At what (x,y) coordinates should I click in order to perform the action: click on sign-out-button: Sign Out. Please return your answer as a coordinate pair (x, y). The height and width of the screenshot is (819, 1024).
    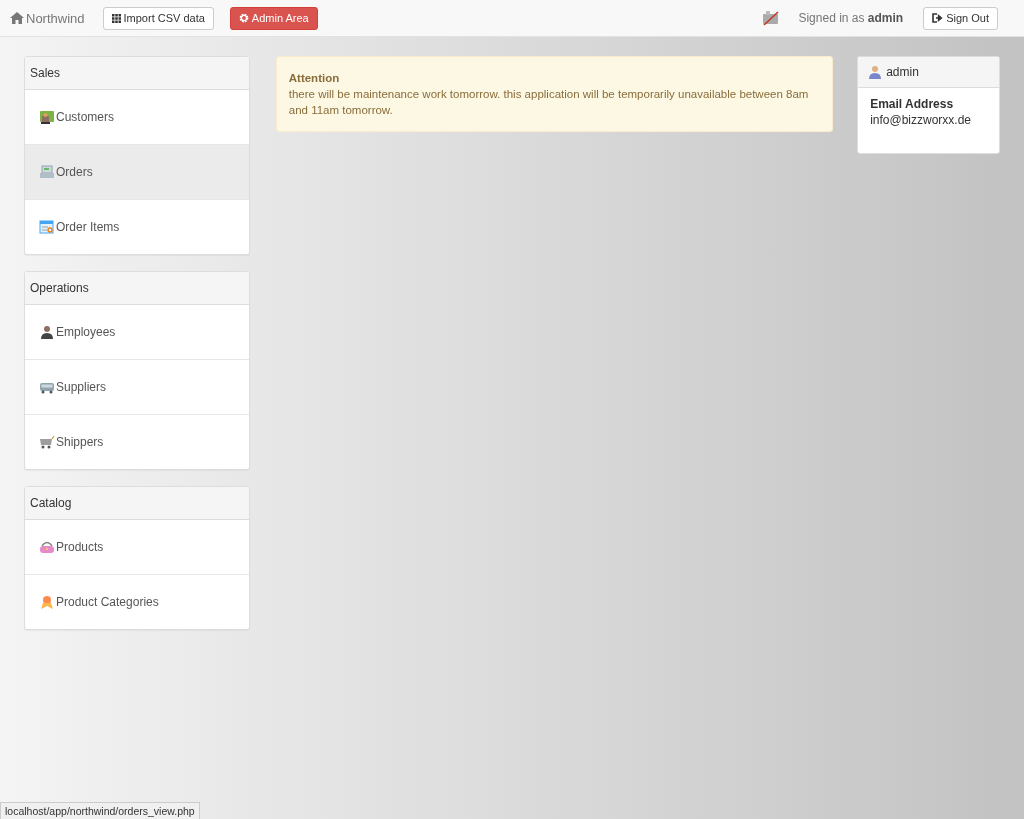
    Looking at the image, I should click on (960, 18).